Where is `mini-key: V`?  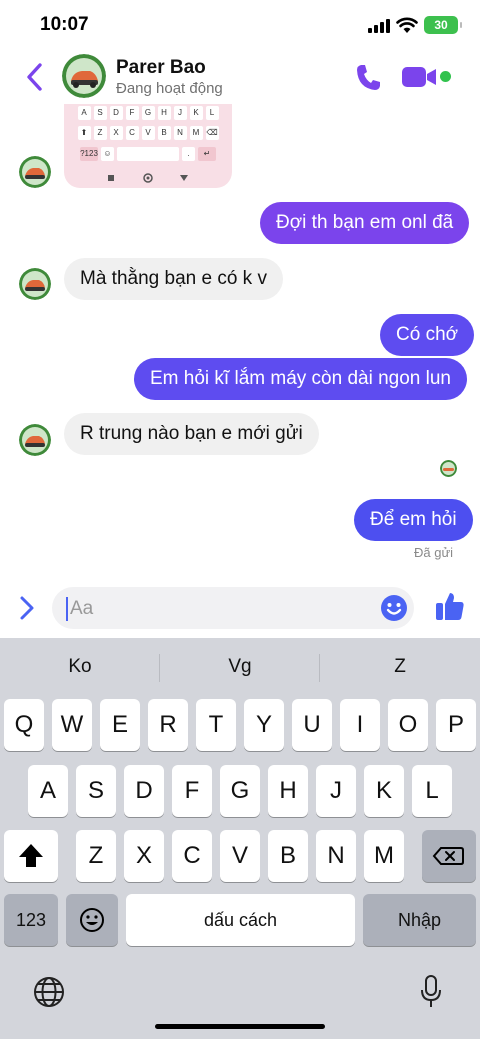 mini-key: V is located at coordinates (148, 133).